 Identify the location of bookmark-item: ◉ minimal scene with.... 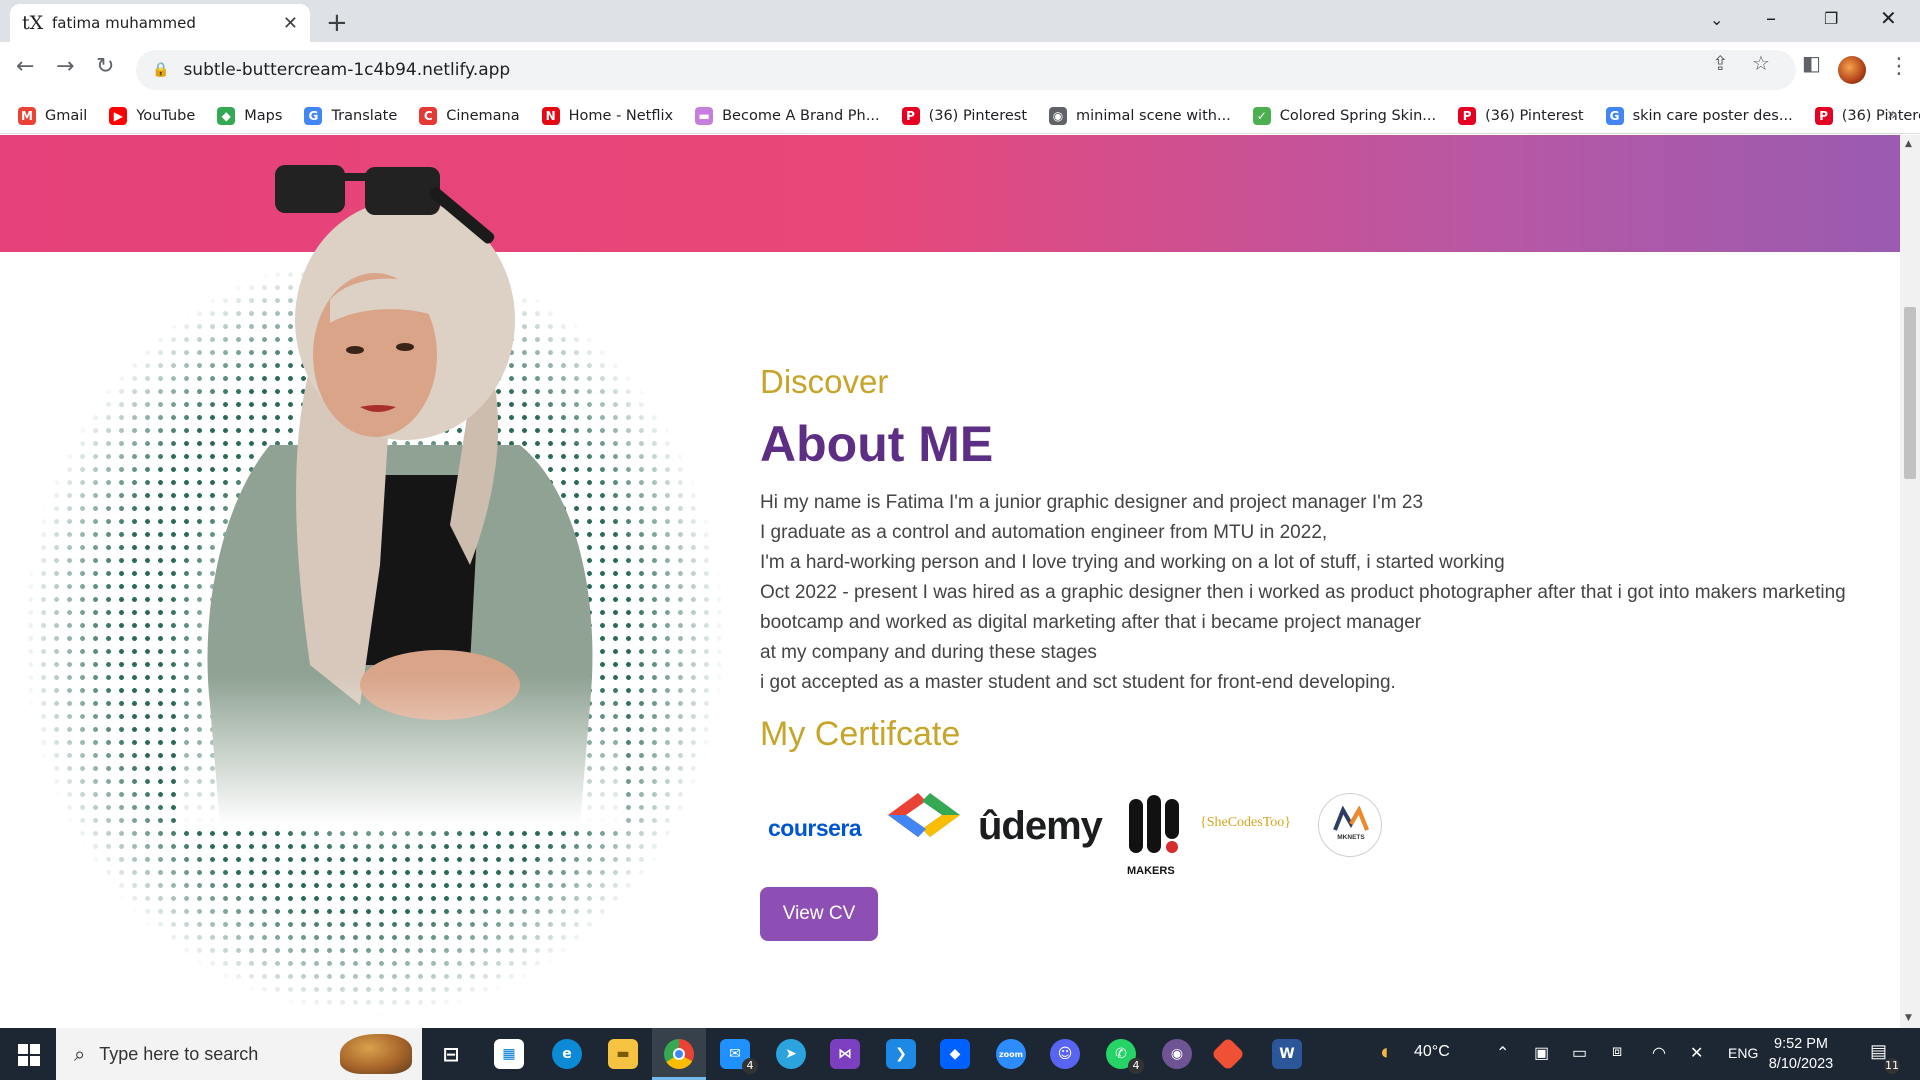
(1140, 115).